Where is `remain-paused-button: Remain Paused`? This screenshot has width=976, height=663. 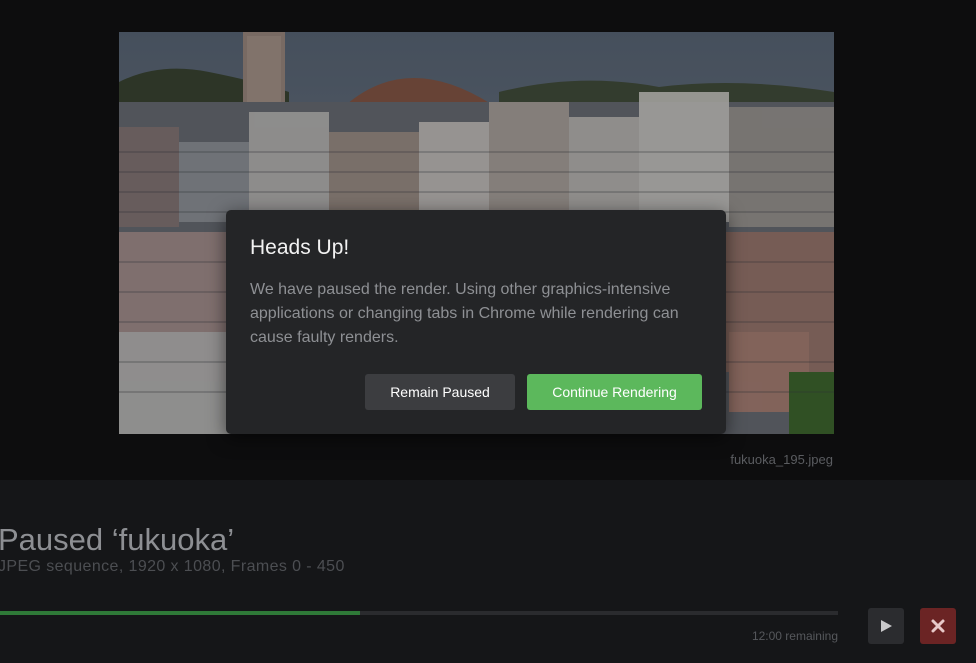
remain-paused-button: Remain Paused is located at coordinates (440, 392).